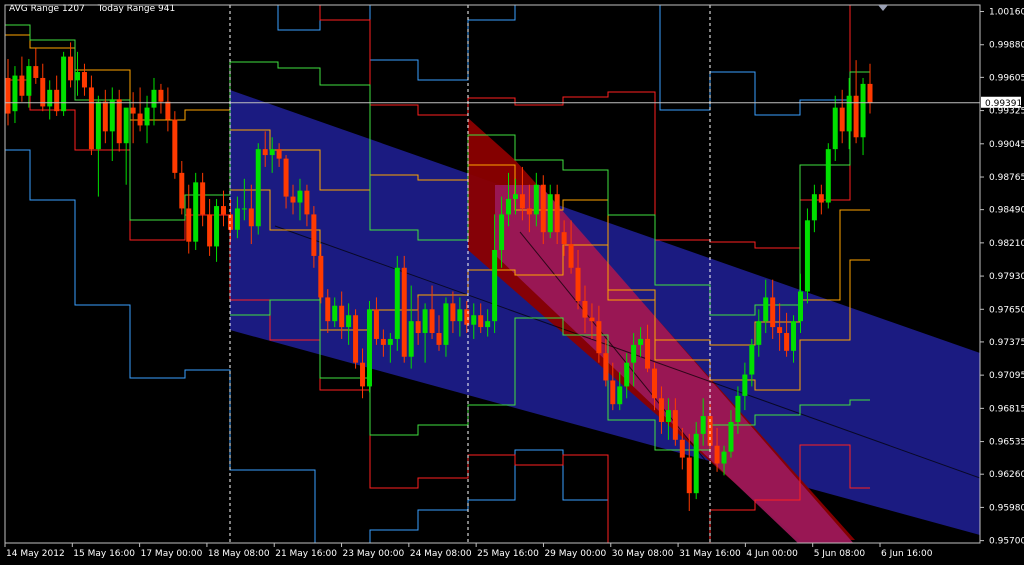 The width and height of the screenshot is (1024, 565). Describe the element at coordinates (1006, 409) in the screenshot. I see `price-tick-label: 0.96815` at that location.